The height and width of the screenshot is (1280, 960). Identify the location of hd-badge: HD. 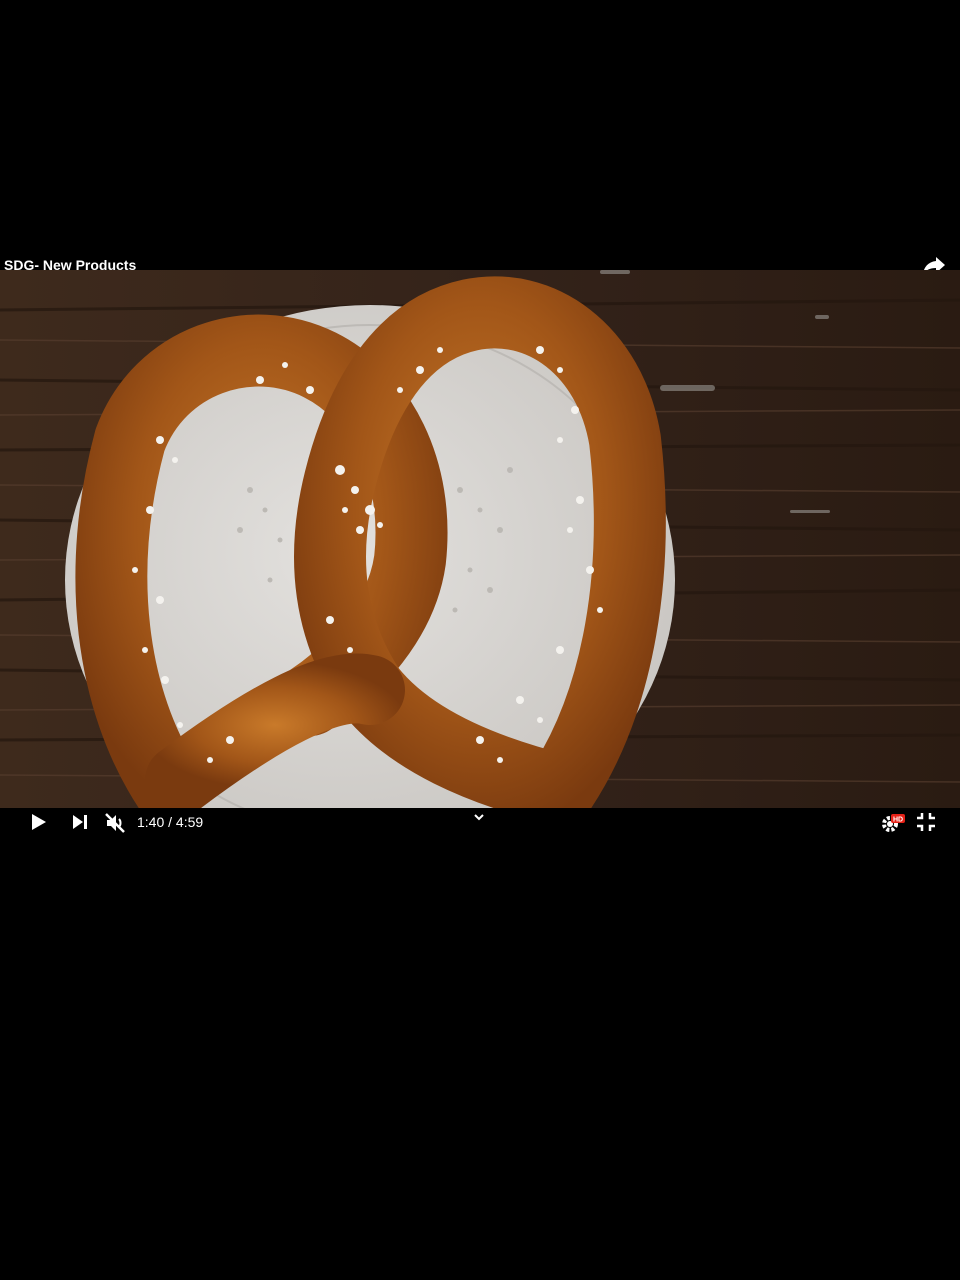
(898, 820).